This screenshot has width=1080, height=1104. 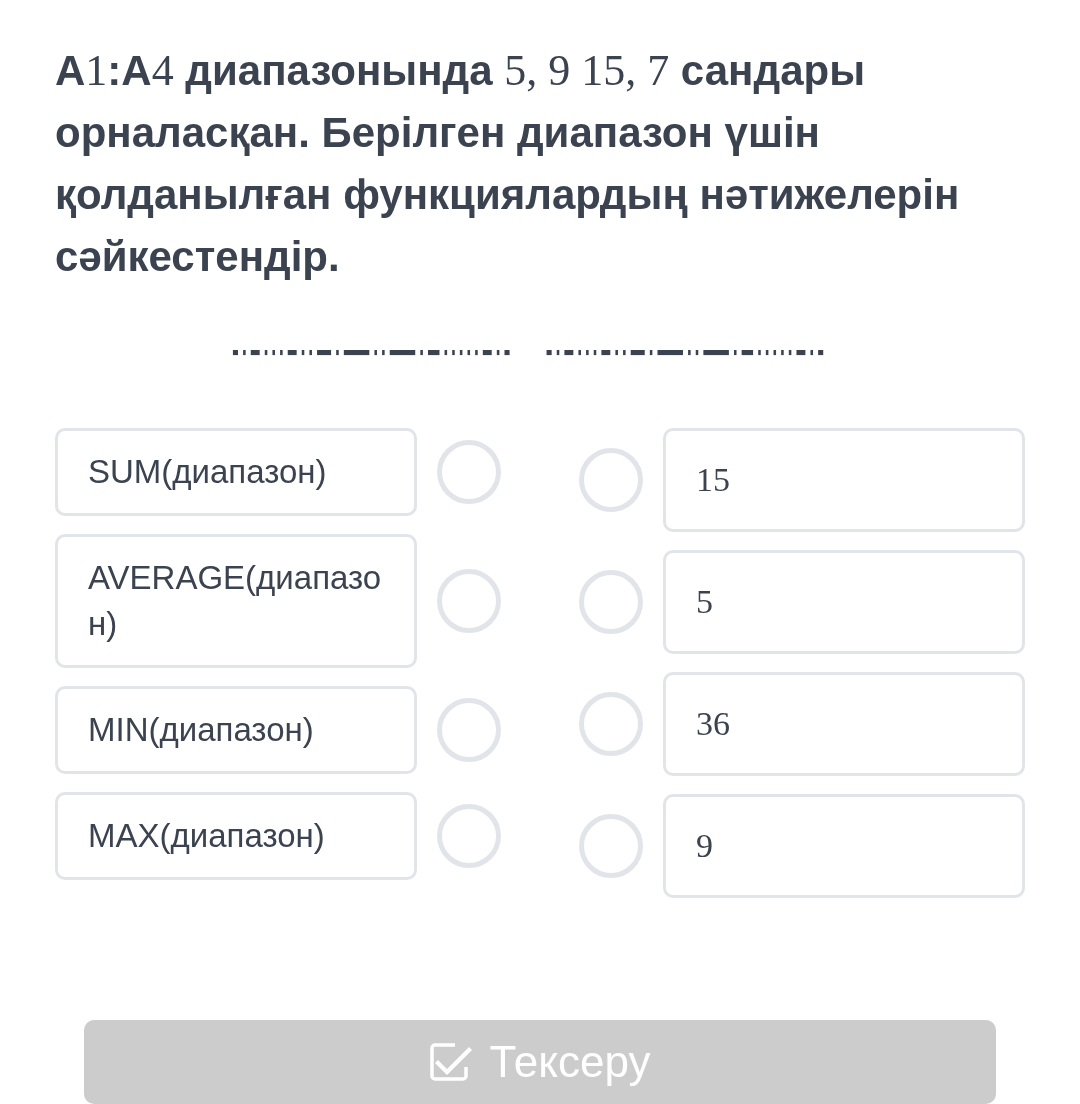 What do you see at coordinates (844, 480) in the screenshot?
I see `answer-card: 15` at bounding box center [844, 480].